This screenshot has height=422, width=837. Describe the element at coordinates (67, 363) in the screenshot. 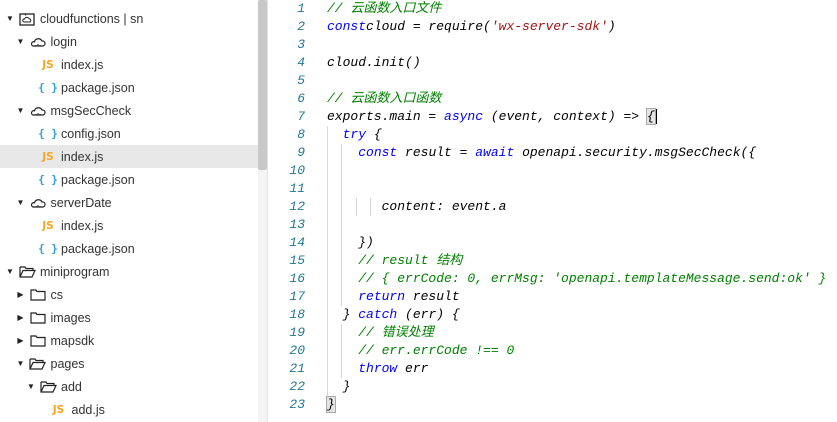

I see `tree-item-label: pages` at that location.